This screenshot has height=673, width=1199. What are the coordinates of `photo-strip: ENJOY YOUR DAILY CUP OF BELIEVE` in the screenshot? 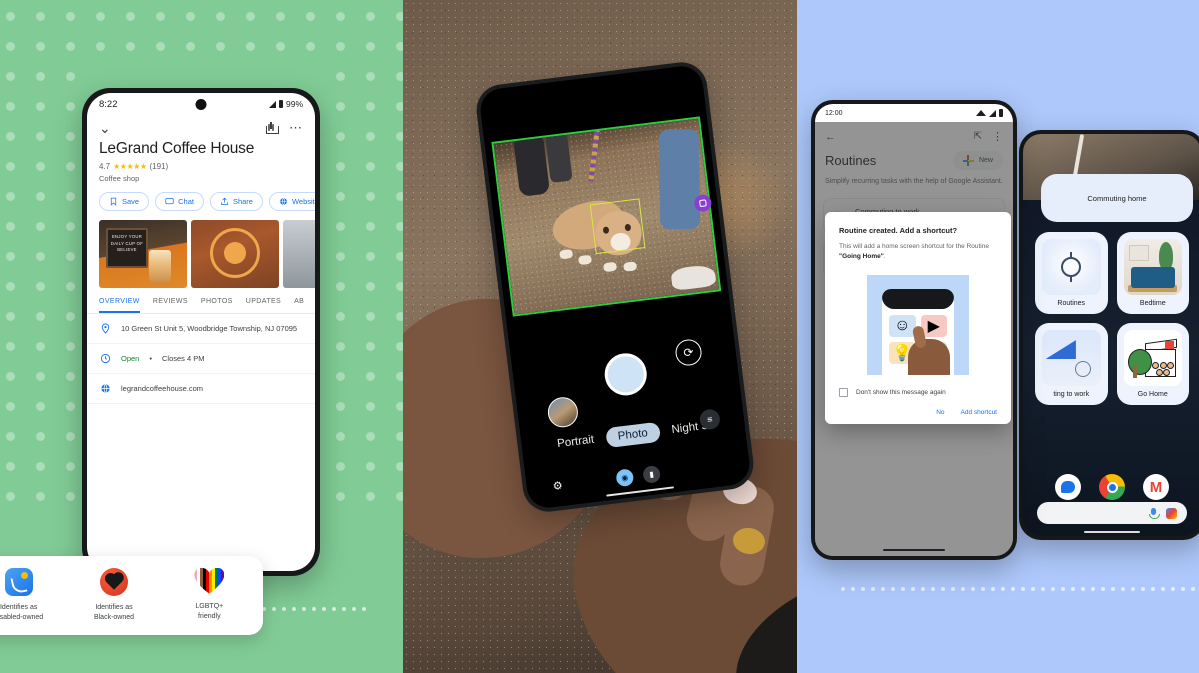 It's located at (201, 249).